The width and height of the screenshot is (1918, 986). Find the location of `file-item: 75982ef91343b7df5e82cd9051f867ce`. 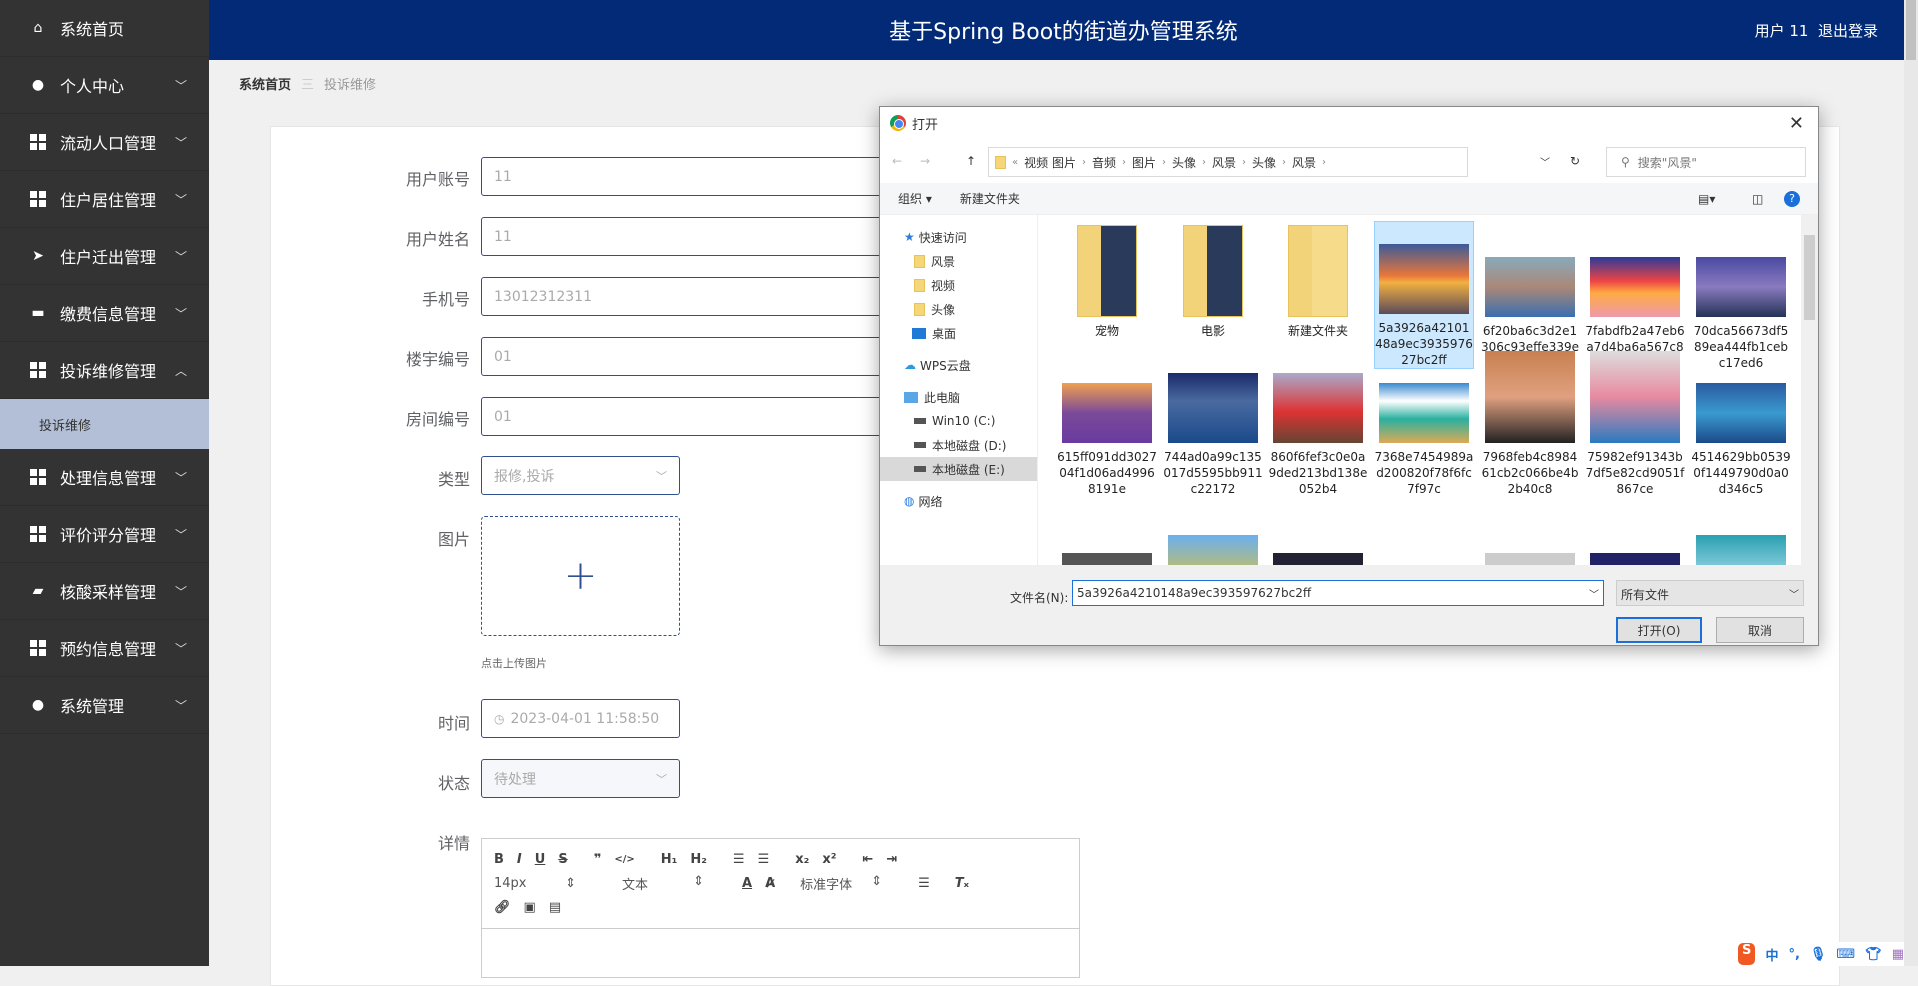

file-item: 75982ef91343b7df5e82cd9051f867ce is located at coordinates (1635, 424).